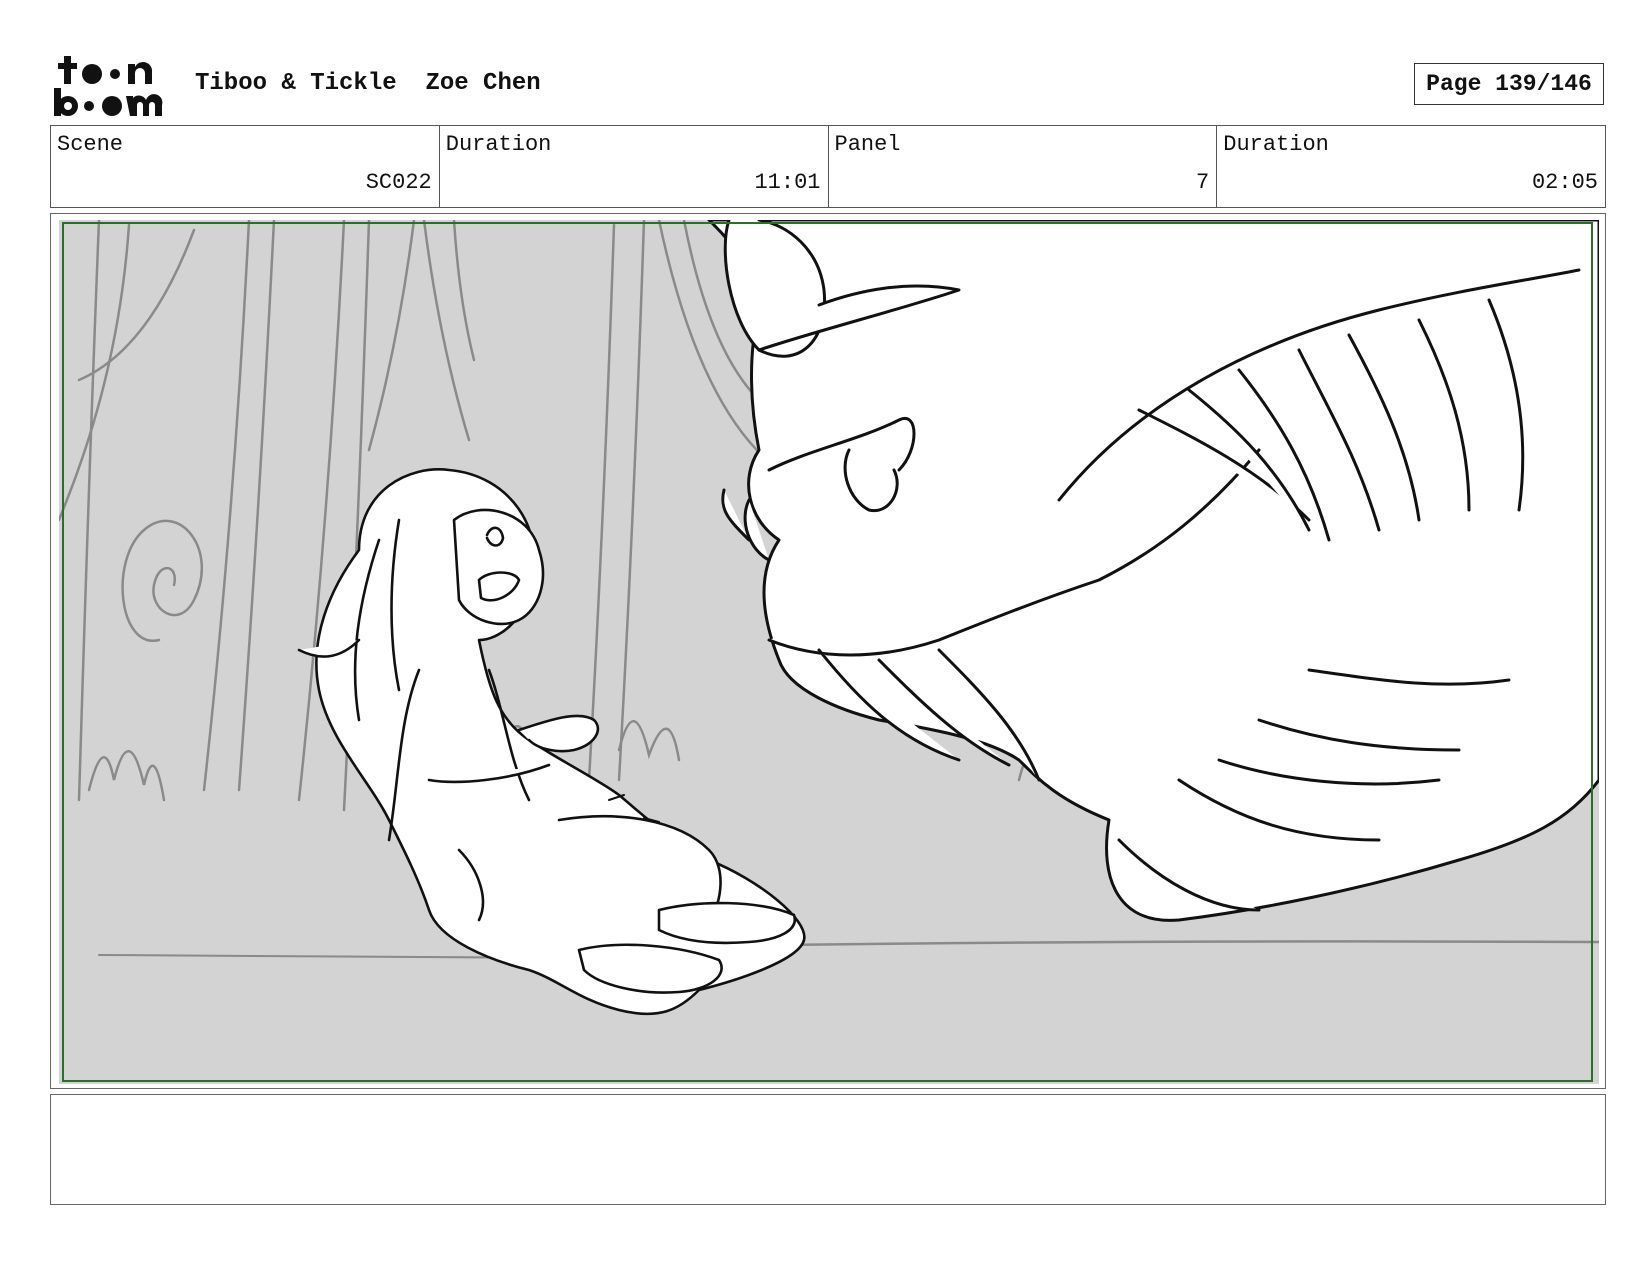 The image size is (1650, 1275). What do you see at coordinates (1411, 166) in the screenshot?
I see `panel-duration-cell: Duration 02:05` at bounding box center [1411, 166].